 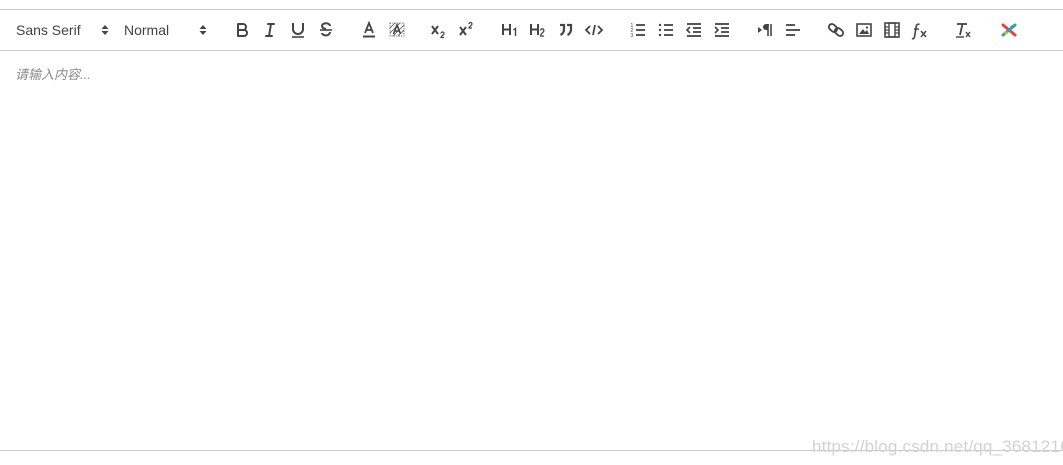 I want to click on italic-icon, so click(x=270, y=30).